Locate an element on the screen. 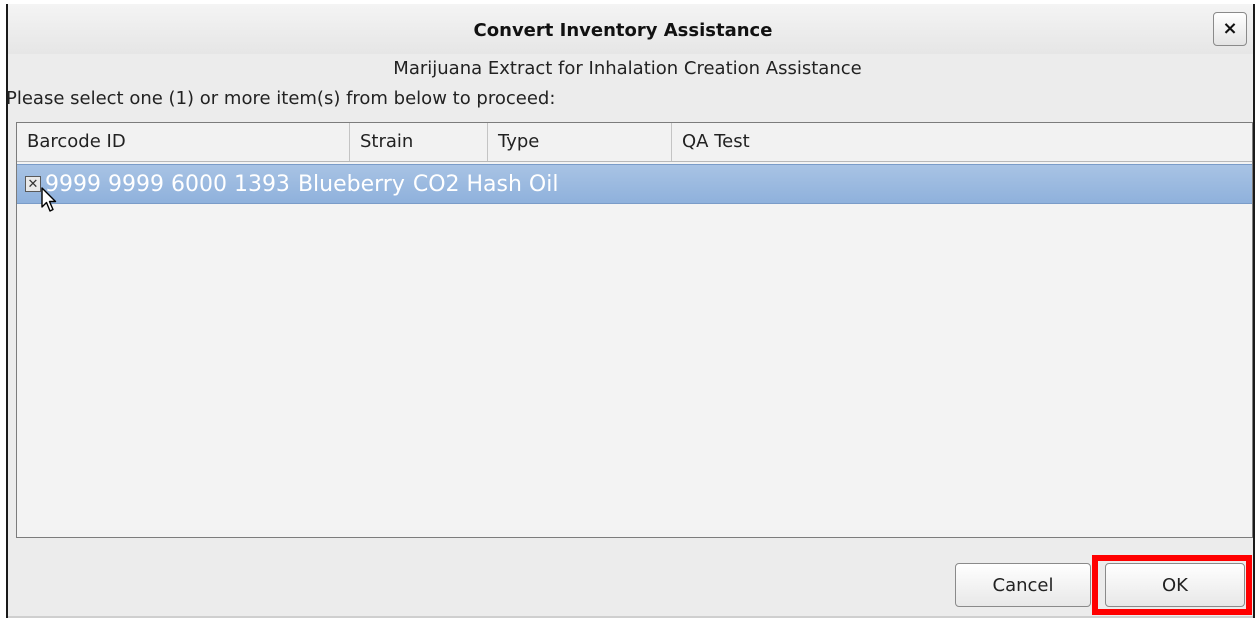 The width and height of the screenshot is (1255, 618). column-header-strain: Strain is located at coordinates (419, 142).